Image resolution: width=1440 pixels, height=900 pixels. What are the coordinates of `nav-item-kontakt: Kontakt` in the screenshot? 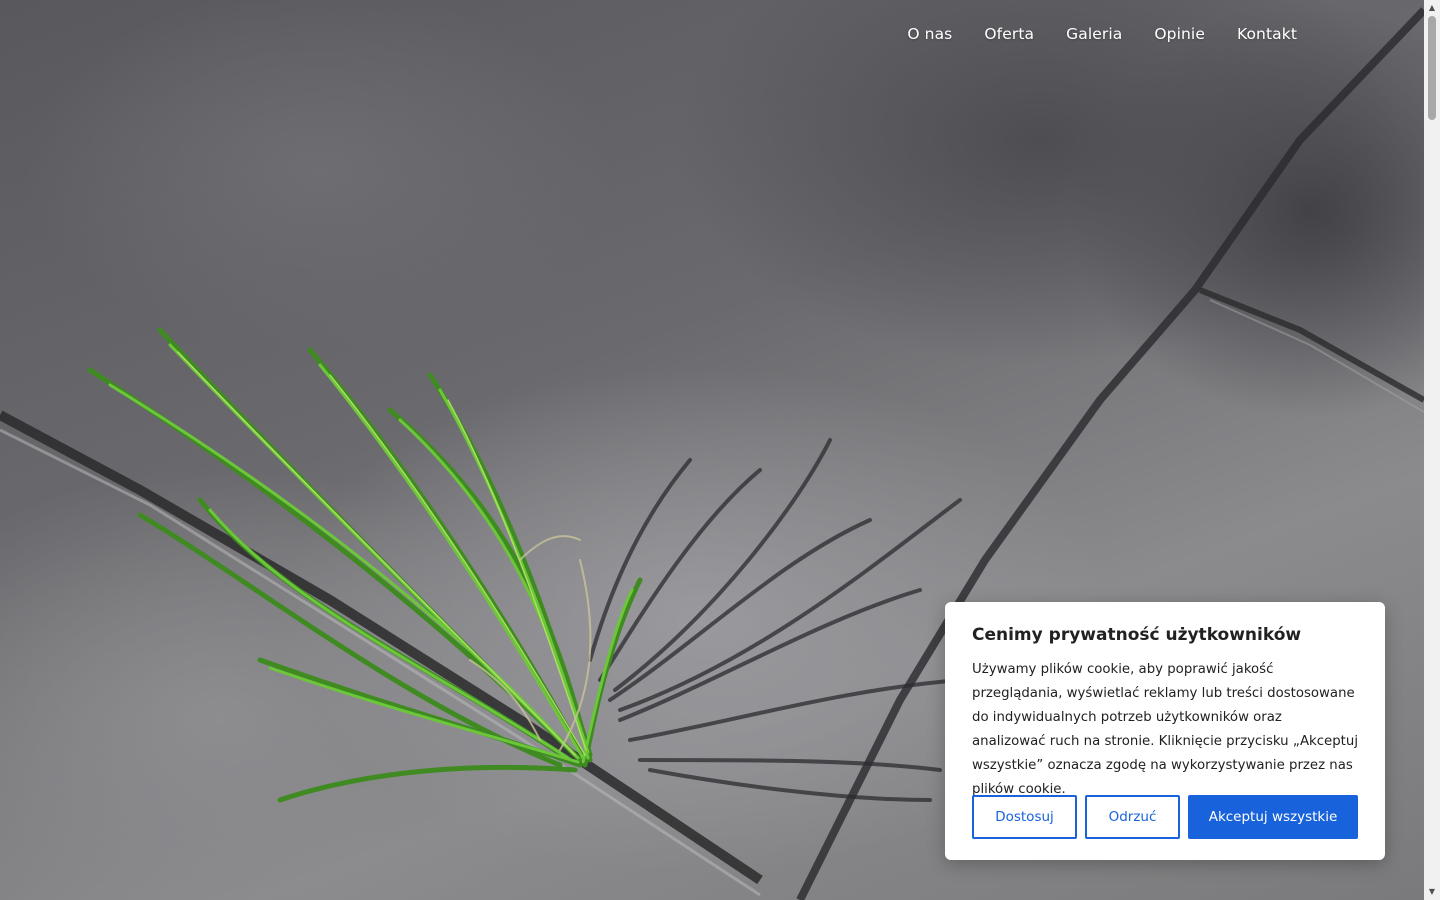 It's located at (1267, 34).